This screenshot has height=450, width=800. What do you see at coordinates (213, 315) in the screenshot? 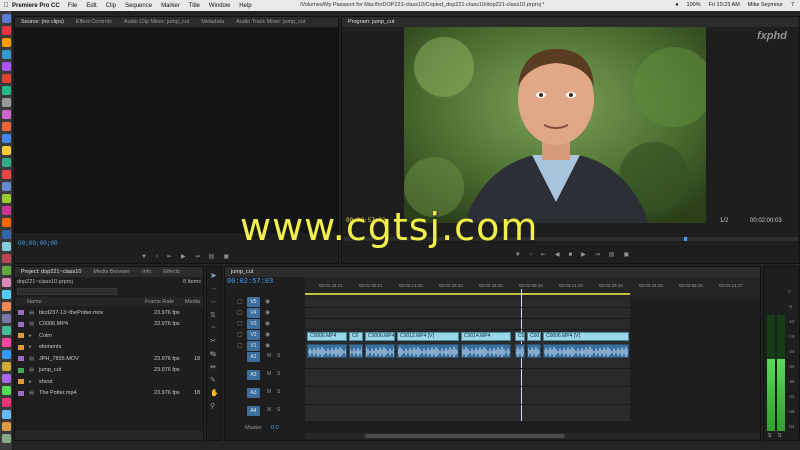
I see `rolling-edit-icon: ⇅` at bounding box center [213, 315].